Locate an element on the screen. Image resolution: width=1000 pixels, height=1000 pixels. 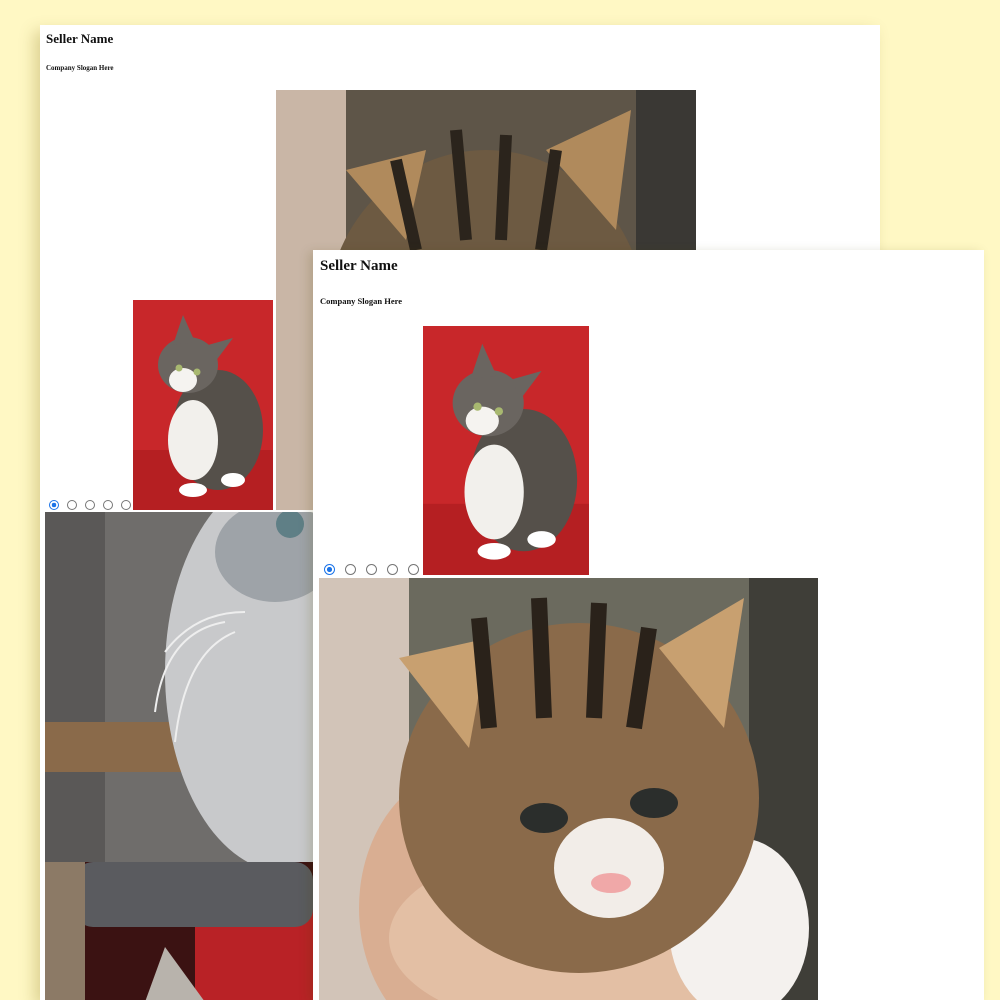
grey-kitten-whiskers-image is located at coordinates (179, 687).